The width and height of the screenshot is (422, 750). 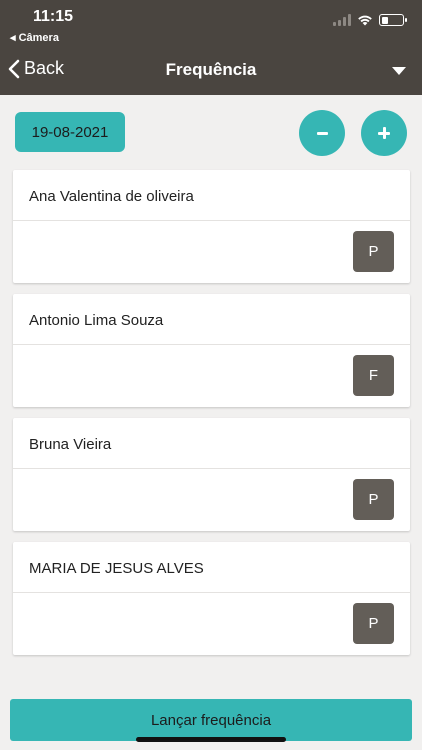 What do you see at coordinates (211, 567) in the screenshot?
I see `student-name: MARIA DE JESUS ALVES` at bounding box center [211, 567].